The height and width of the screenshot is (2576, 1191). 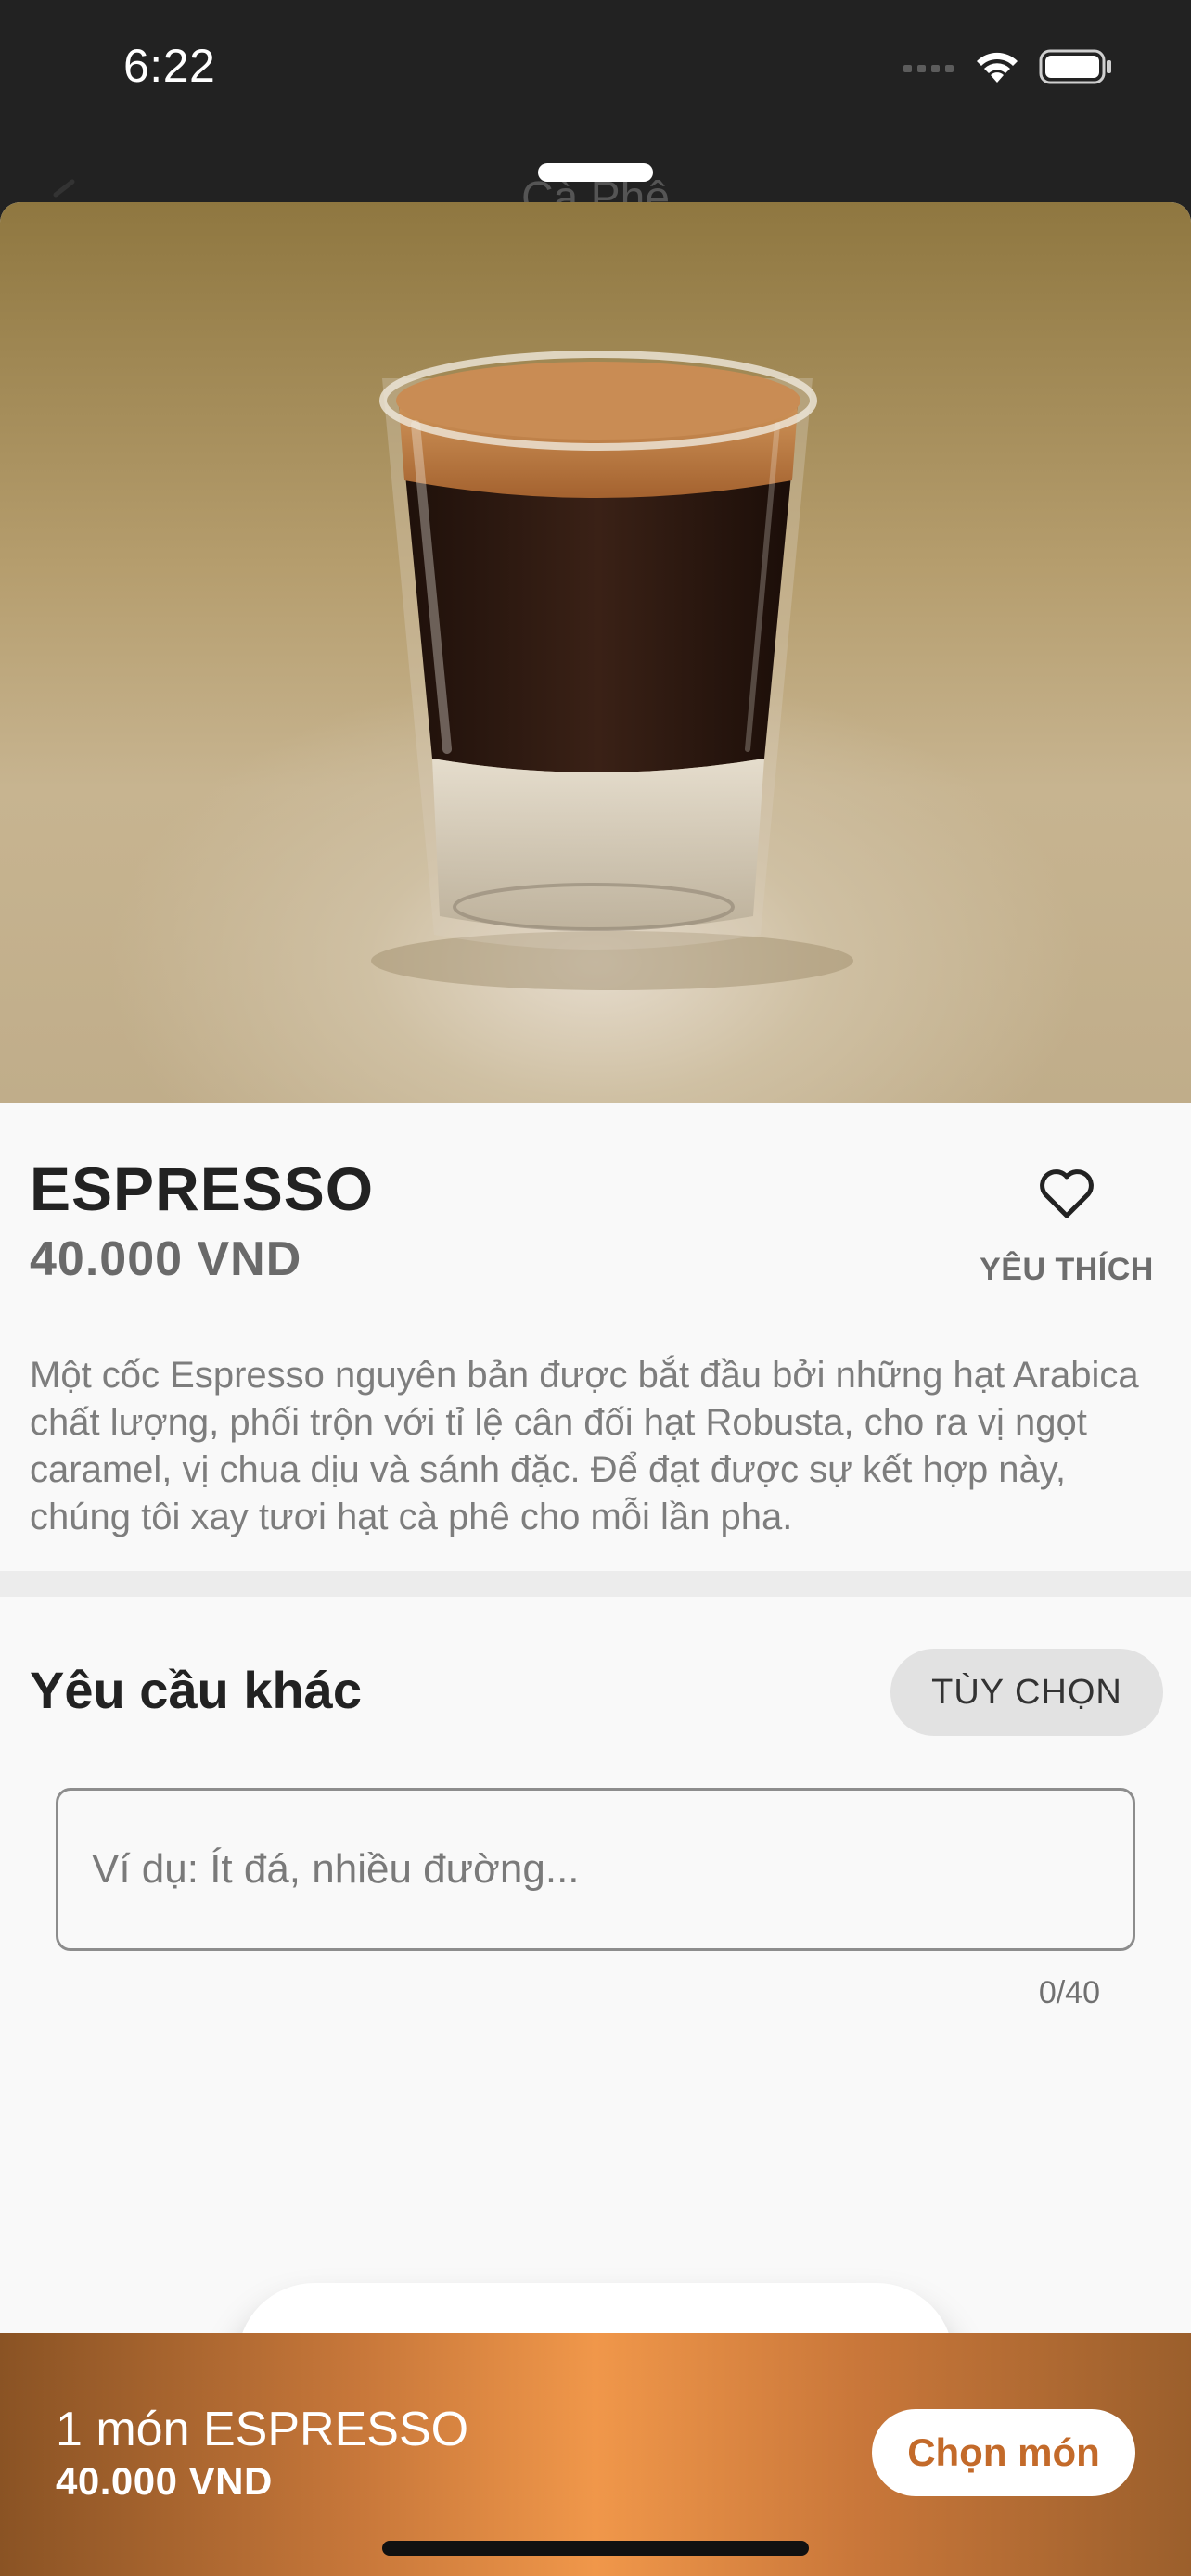 What do you see at coordinates (262, 2430) in the screenshot?
I see `cart-summary: 1 món ESPRESSO` at bounding box center [262, 2430].